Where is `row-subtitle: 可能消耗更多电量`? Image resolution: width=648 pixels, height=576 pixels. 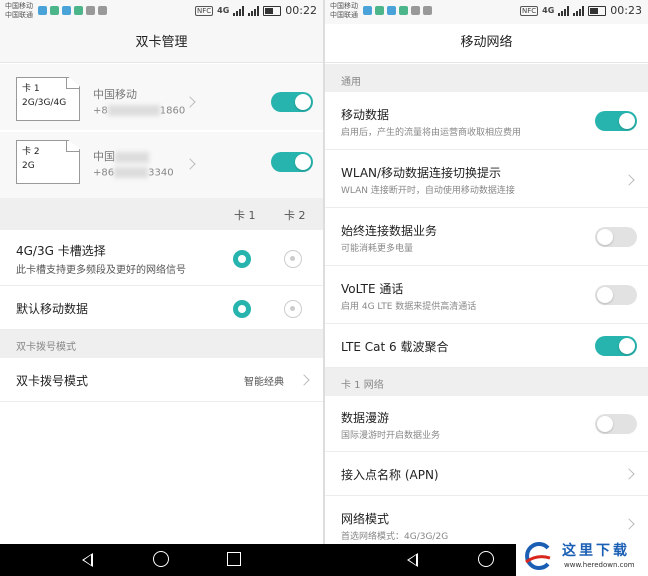 row-subtitle: 可能消耗更多电量 is located at coordinates (377, 249).